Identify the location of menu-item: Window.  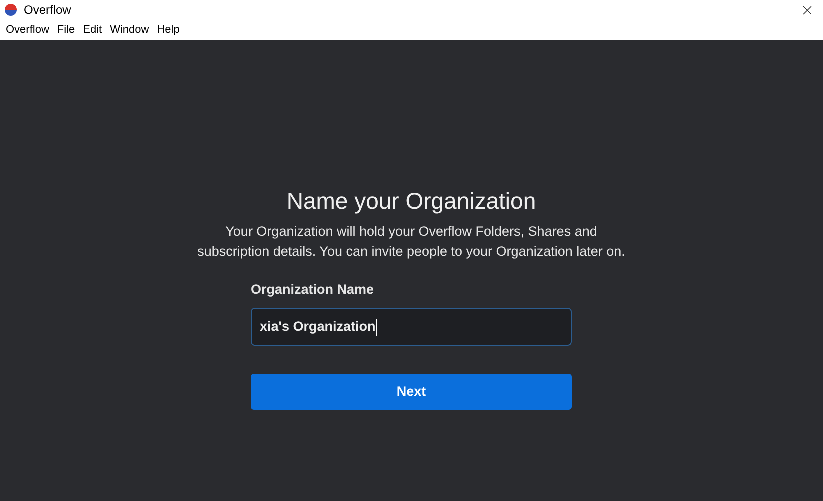
(130, 30).